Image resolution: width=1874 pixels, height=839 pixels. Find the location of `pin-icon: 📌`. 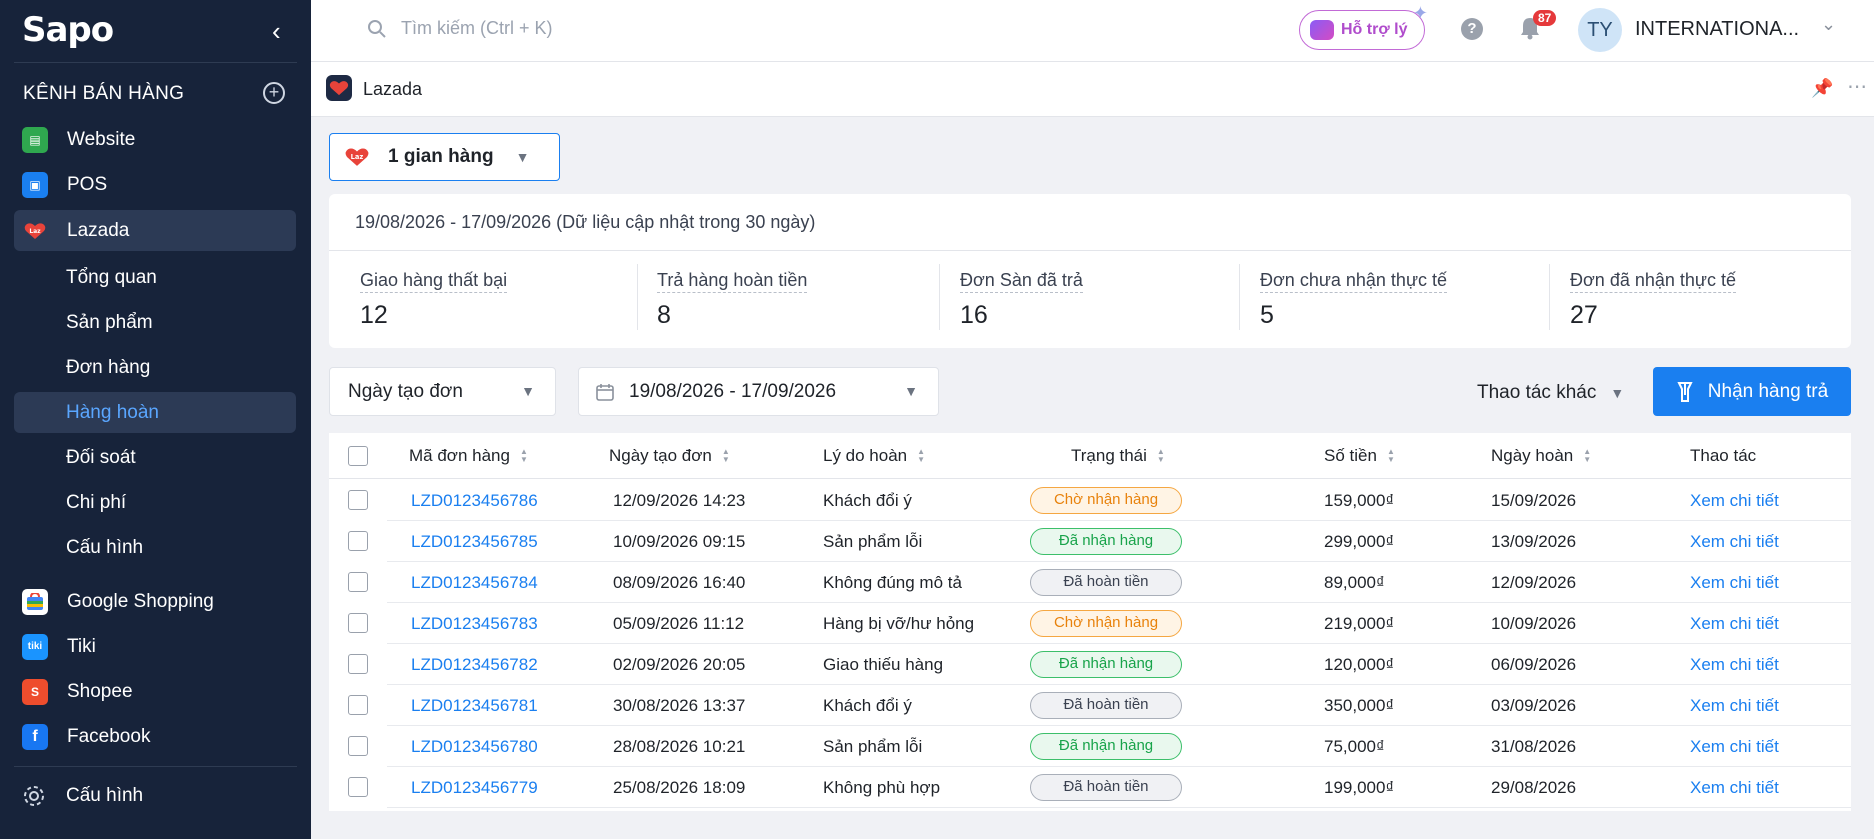

pin-icon: 📌 is located at coordinates (1822, 88).